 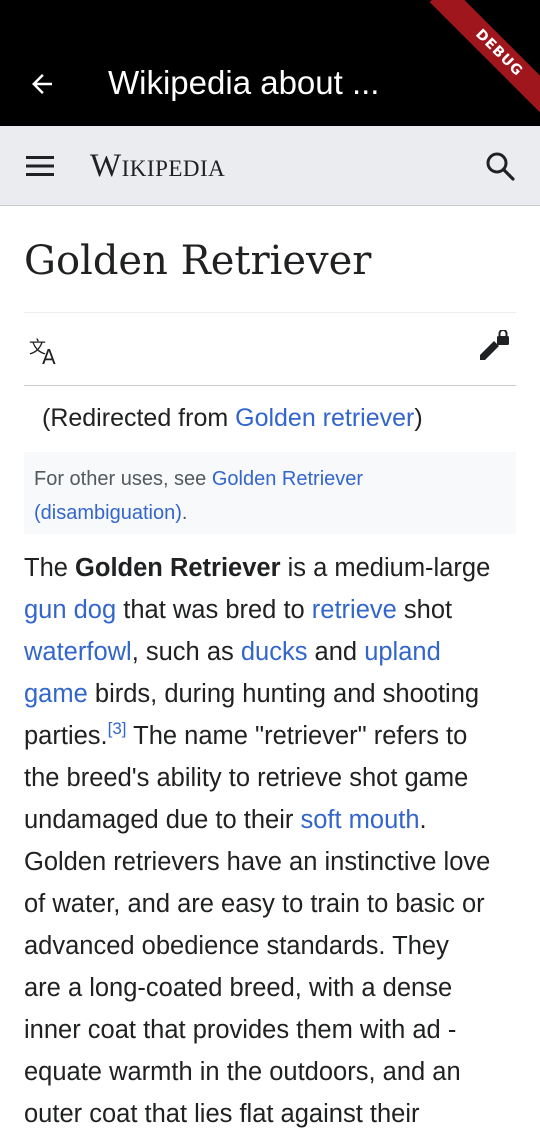 I want to click on text: that was bred to, so click(x=214, y=610).